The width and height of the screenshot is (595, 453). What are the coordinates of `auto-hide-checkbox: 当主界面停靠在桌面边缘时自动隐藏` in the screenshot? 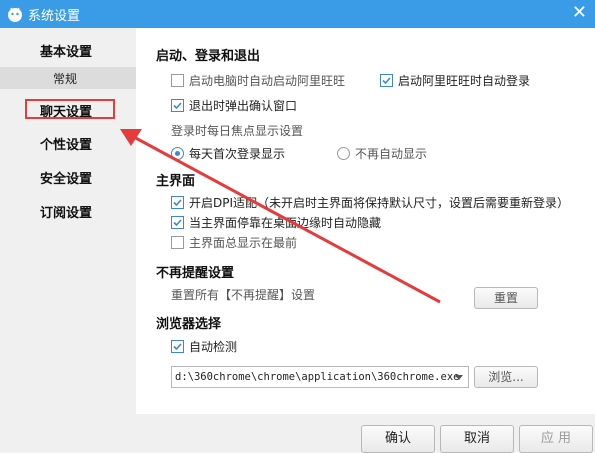 It's located at (276, 222).